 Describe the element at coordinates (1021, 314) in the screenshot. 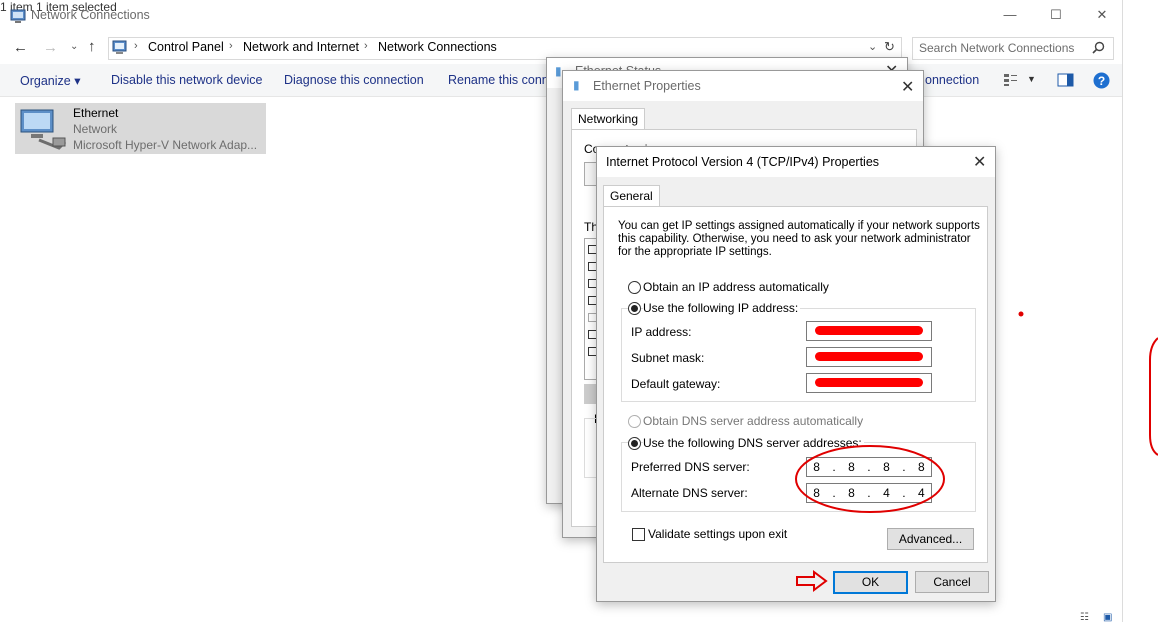

I see `annotation-dot` at that location.